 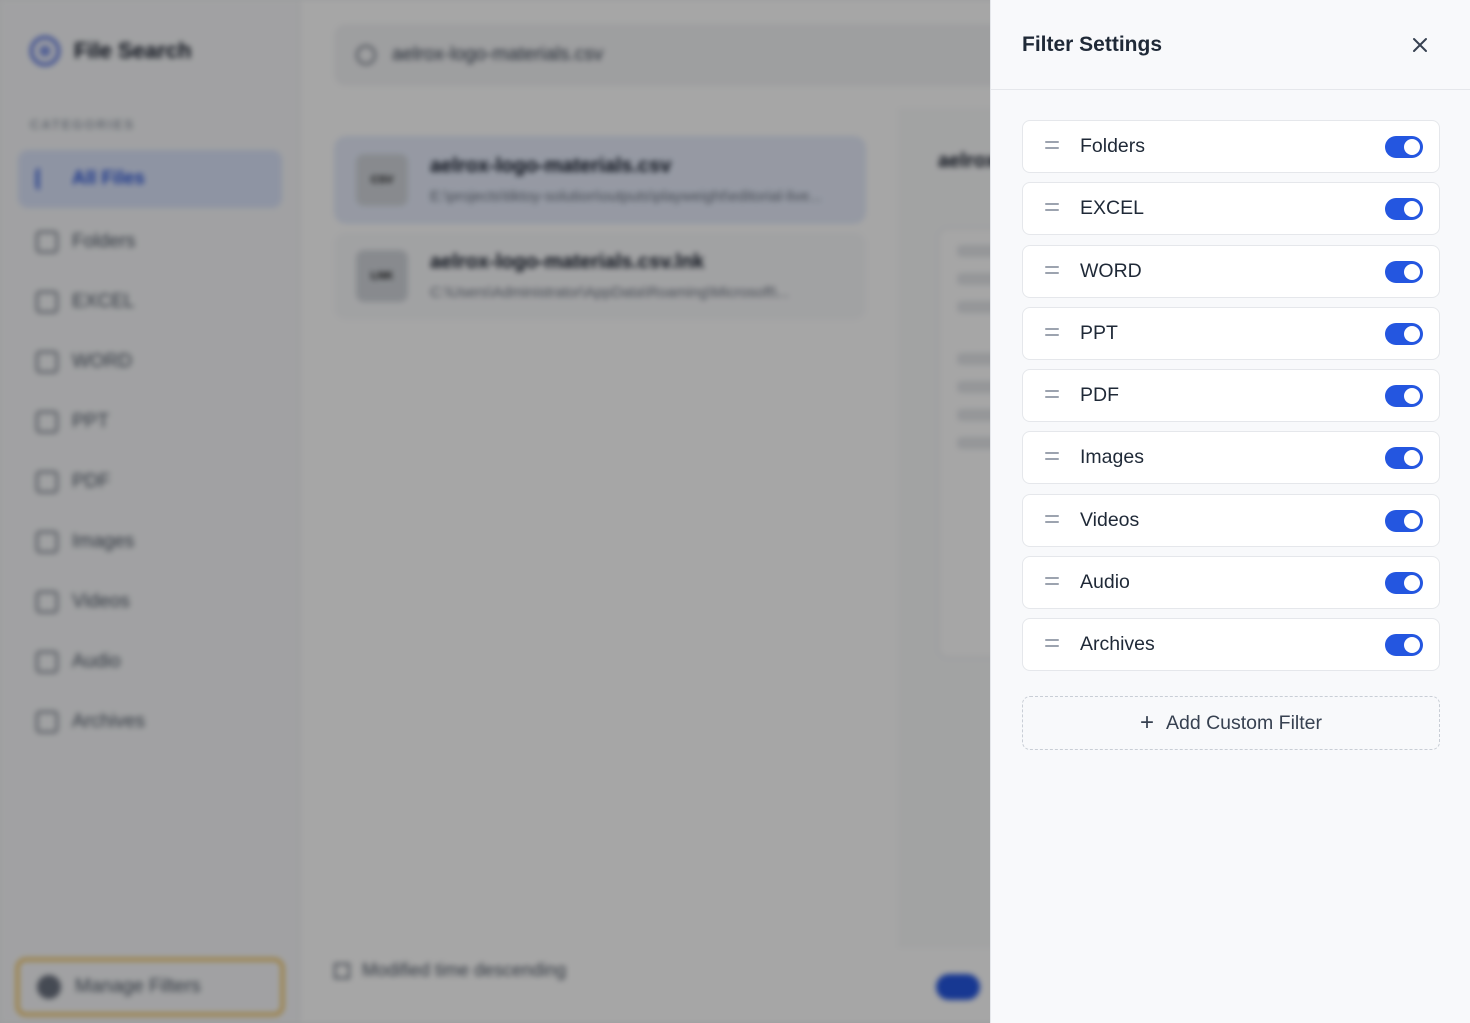 I want to click on filter-toggle-folders, so click(x=1404, y=147).